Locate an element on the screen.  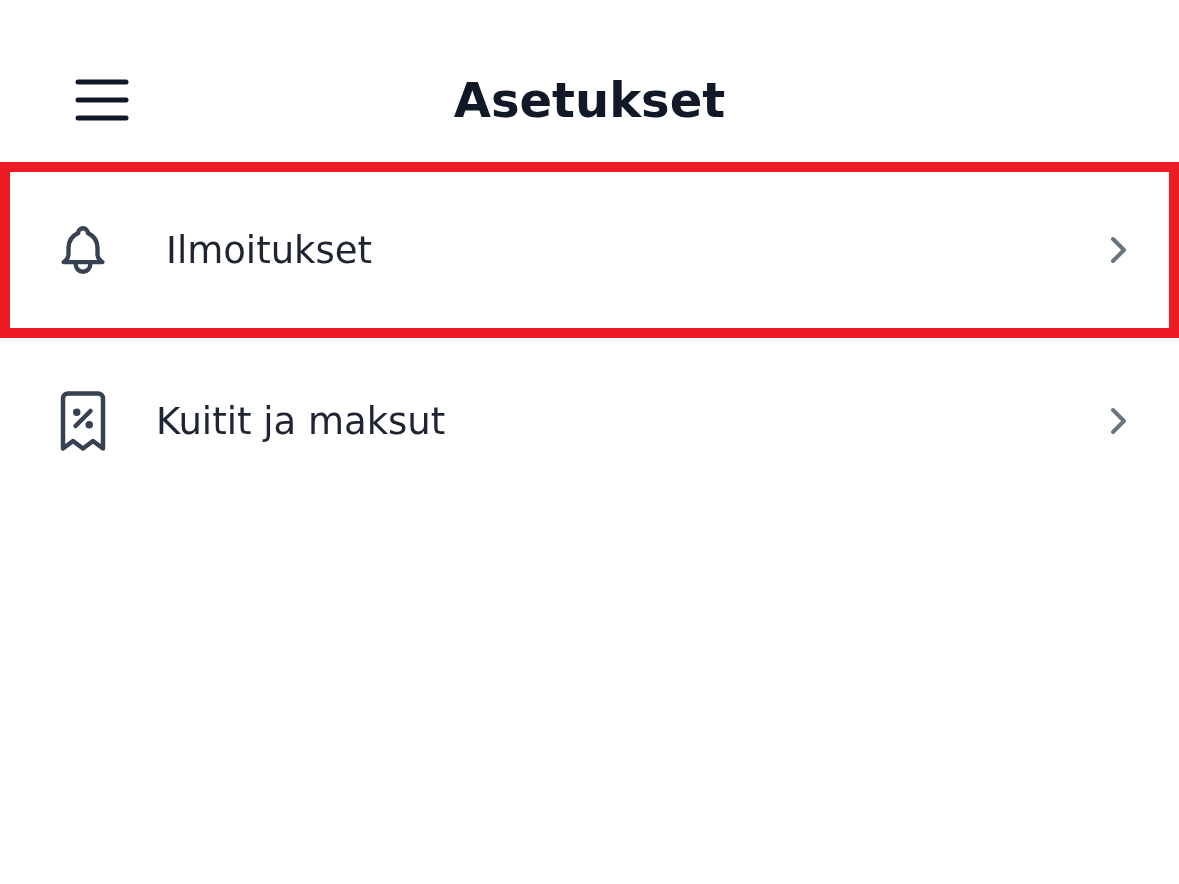
menu-icon is located at coordinates (102, 100).